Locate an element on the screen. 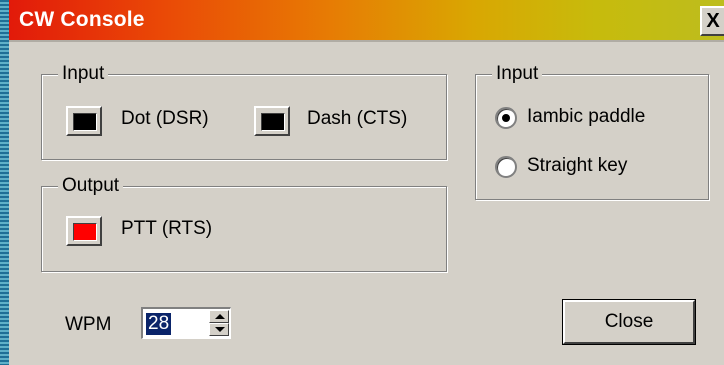 The image size is (724, 365). title-close-button: X is located at coordinates (712, 21).